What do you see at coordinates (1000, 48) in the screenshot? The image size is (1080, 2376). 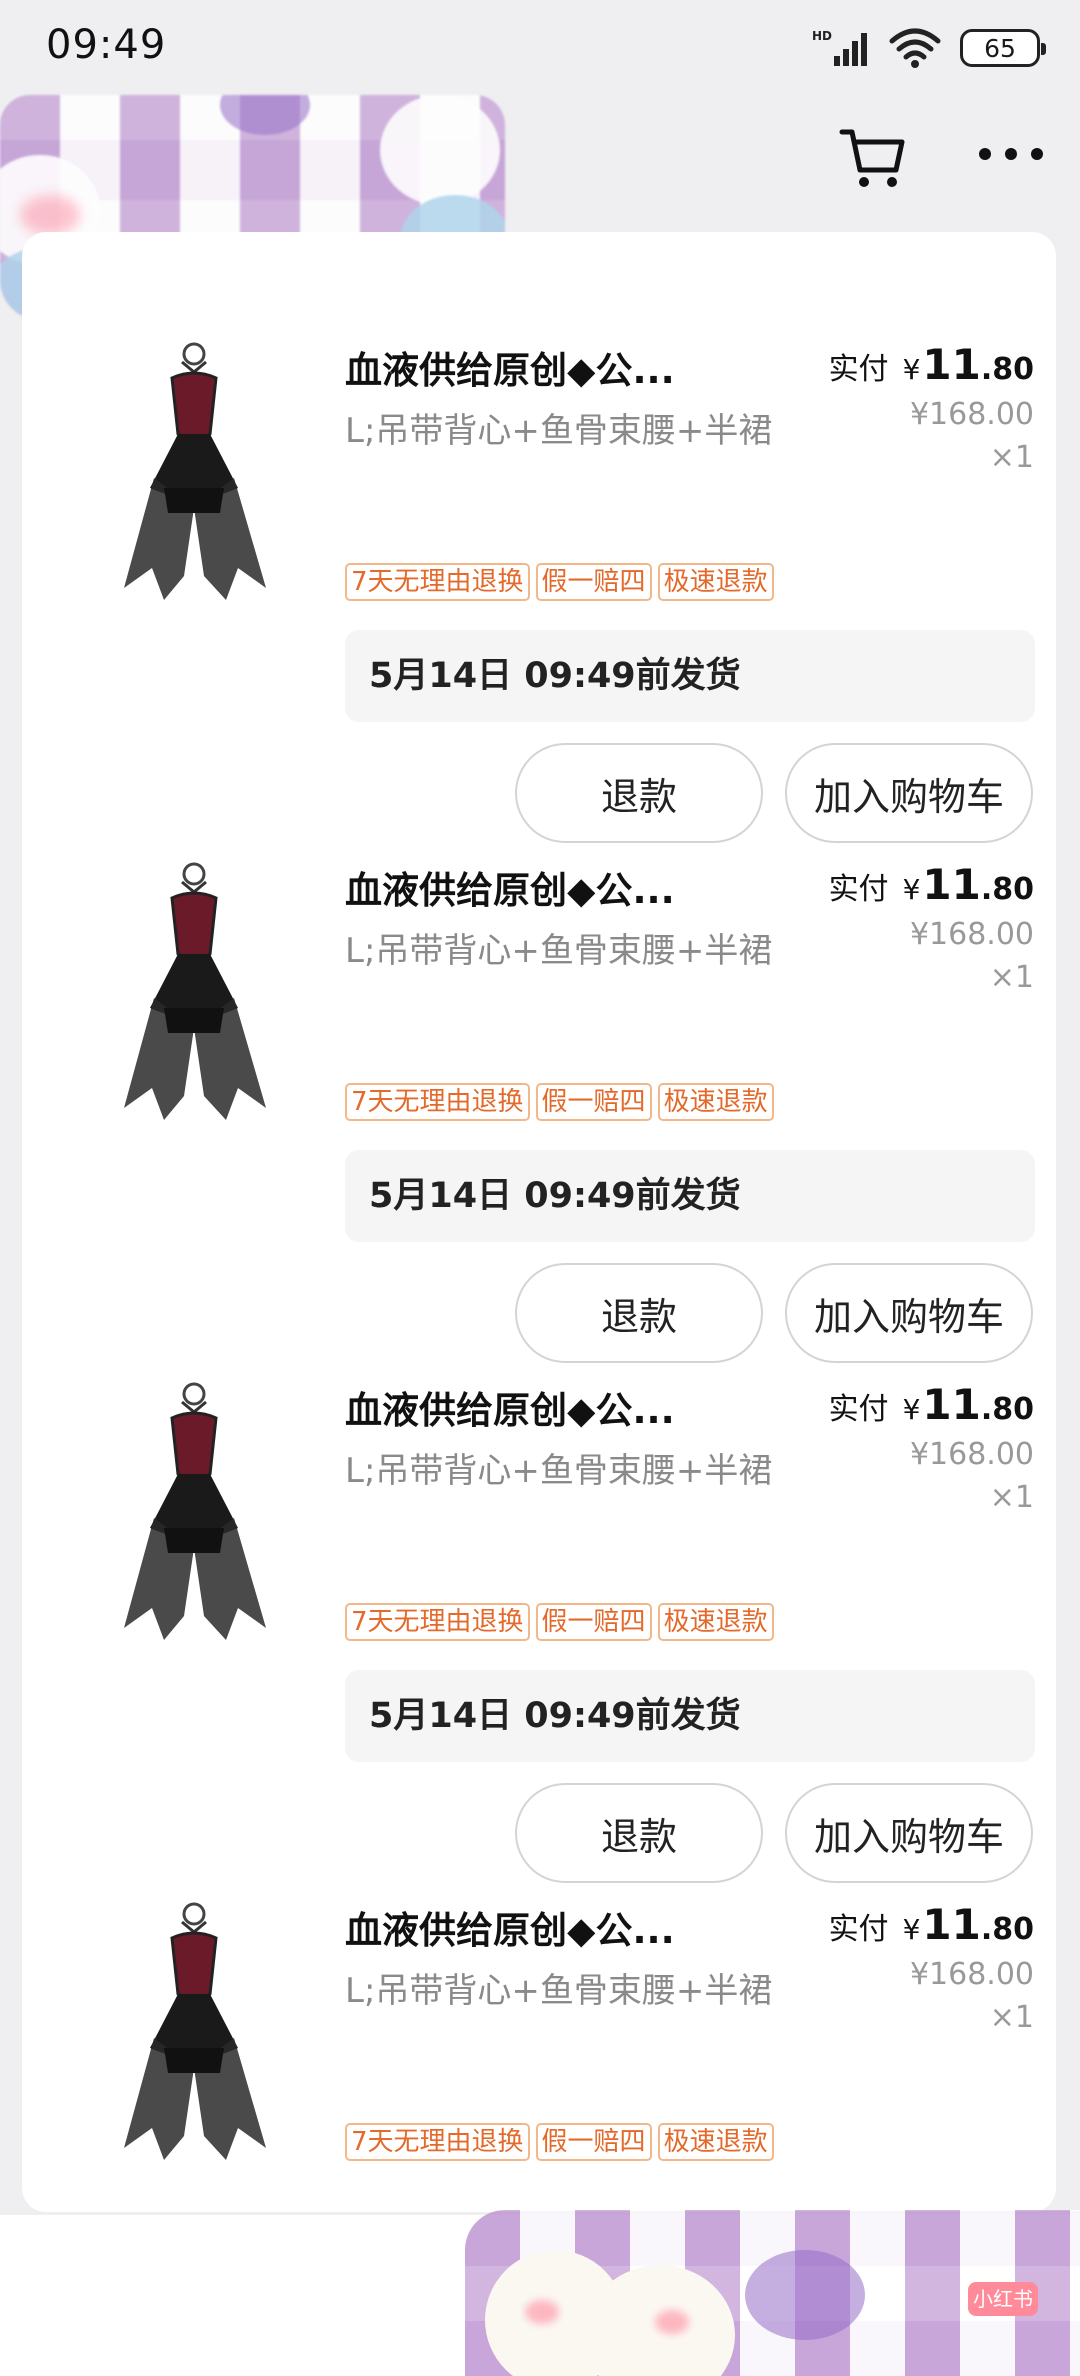 I see `battery-level: 65` at bounding box center [1000, 48].